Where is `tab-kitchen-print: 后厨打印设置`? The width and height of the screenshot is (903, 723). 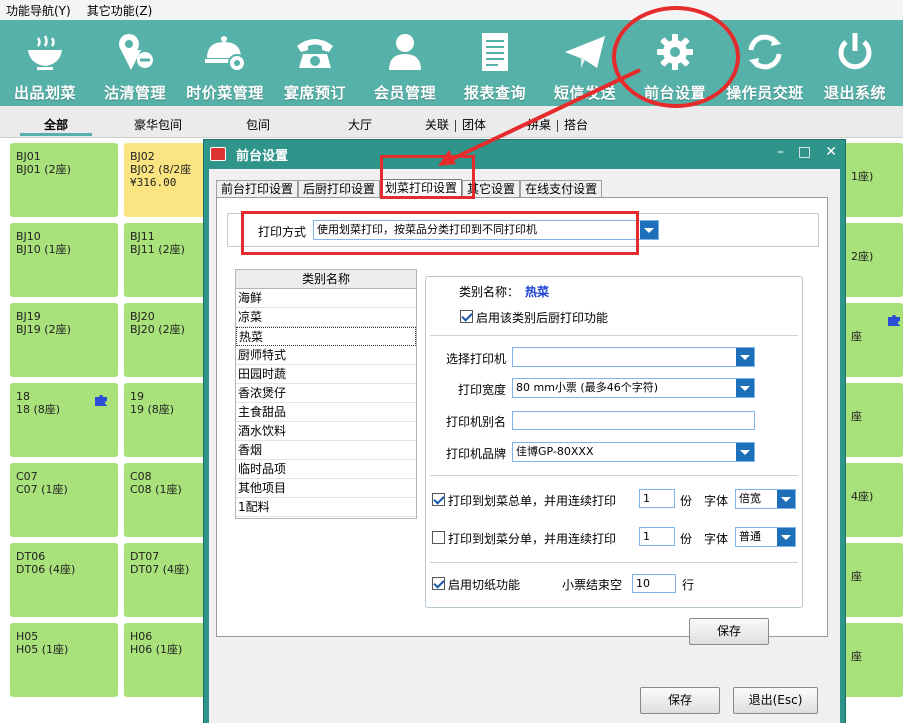
tab-kitchen-print: 后厨打印设置 is located at coordinates (339, 188).